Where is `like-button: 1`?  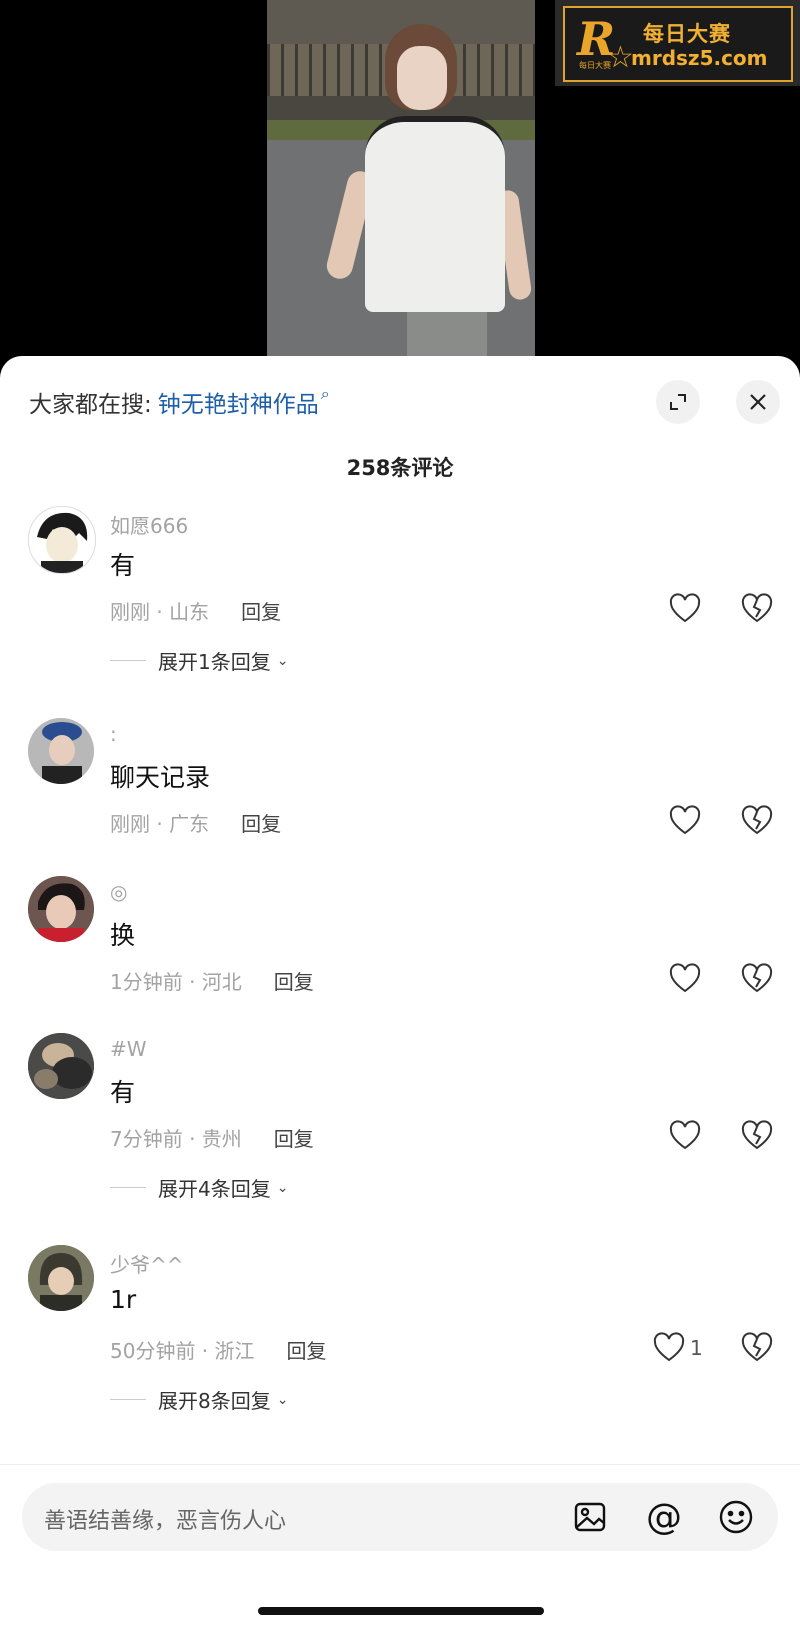 like-button: 1 is located at coordinates (677, 1348).